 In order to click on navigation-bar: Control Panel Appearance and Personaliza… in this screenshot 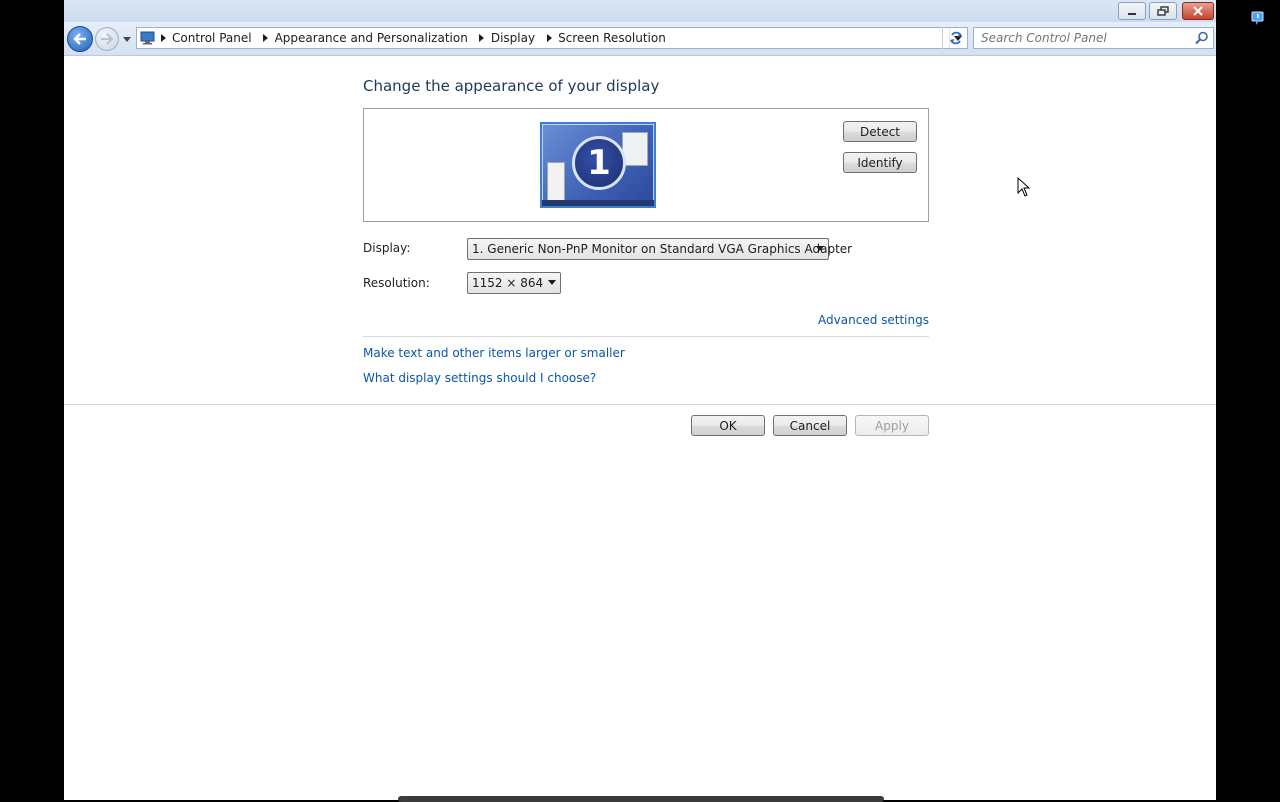, I will do `click(640, 39)`.